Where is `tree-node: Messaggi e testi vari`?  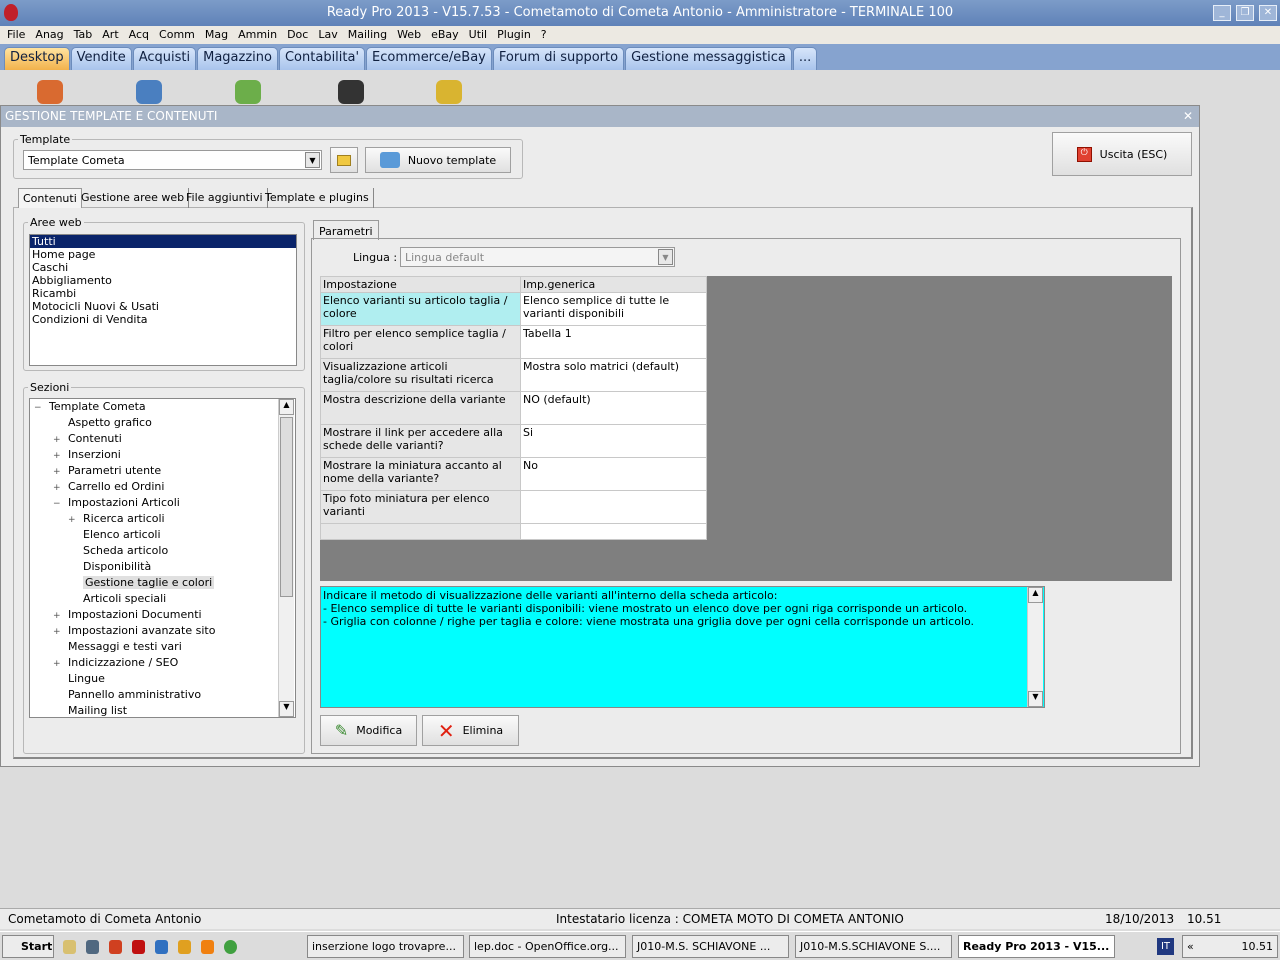 tree-node: Messaggi e testi vari is located at coordinates (164, 647).